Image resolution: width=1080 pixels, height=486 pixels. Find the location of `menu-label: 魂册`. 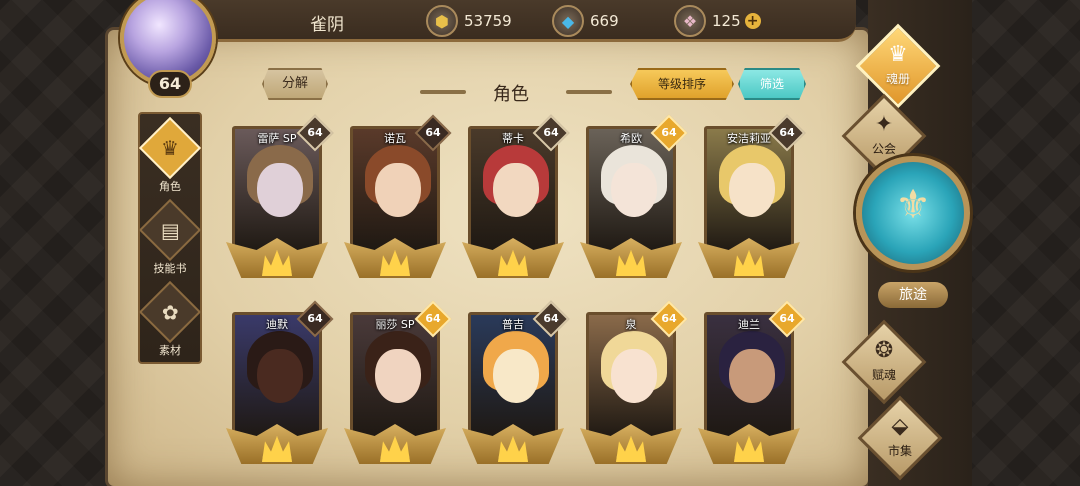

menu-label: 魂册 is located at coordinates (897, 79).